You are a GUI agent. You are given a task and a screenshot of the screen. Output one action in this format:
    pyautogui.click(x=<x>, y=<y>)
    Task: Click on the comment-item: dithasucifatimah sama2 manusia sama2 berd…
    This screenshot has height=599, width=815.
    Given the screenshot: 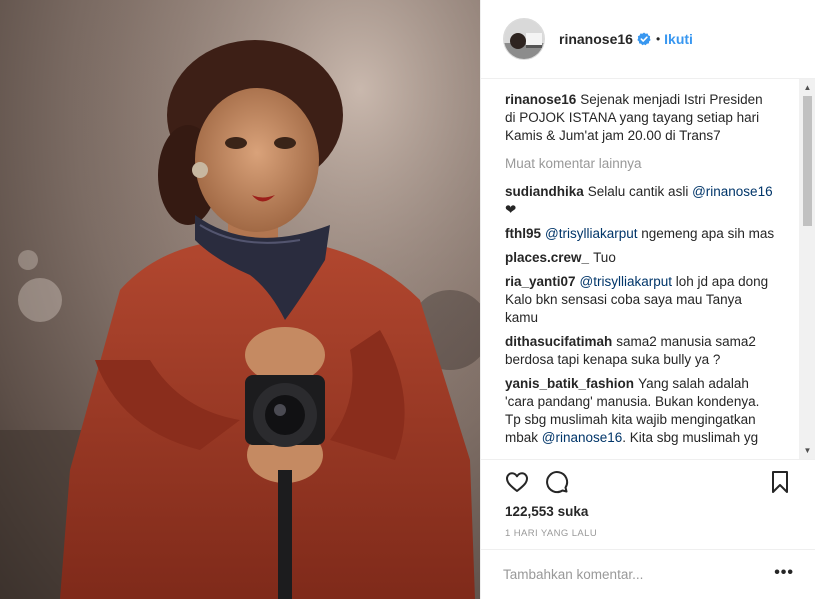 What is the action you would take?
    pyautogui.click(x=640, y=351)
    